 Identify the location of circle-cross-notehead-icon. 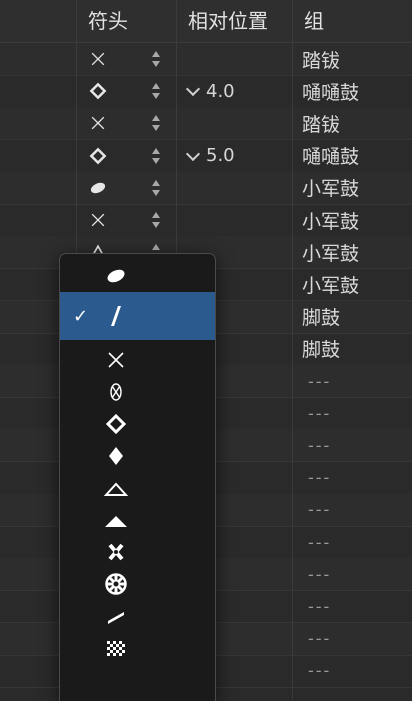
(116, 584).